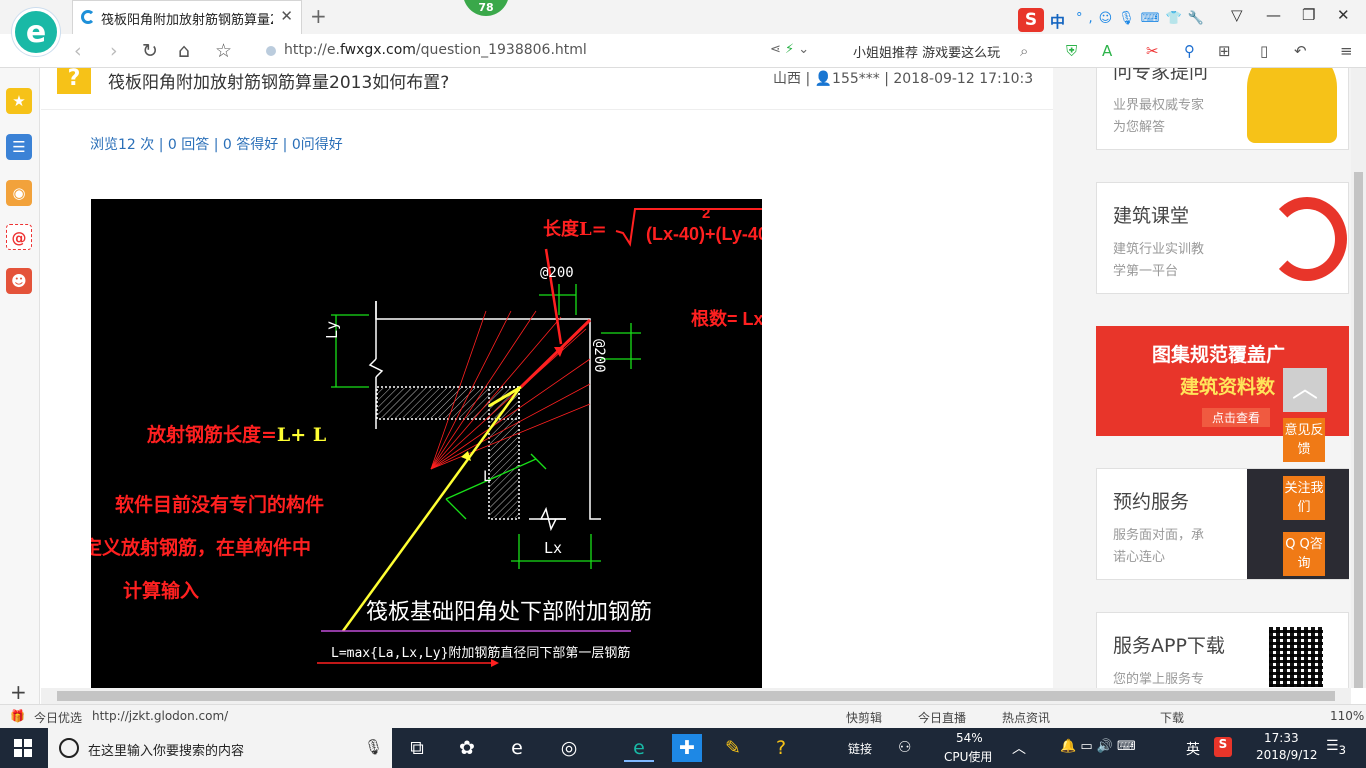  What do you see at coordinates (1071, 51) in the screenshot?
I see `shield-icon: ⛨` at bounding box center [1071, 51].